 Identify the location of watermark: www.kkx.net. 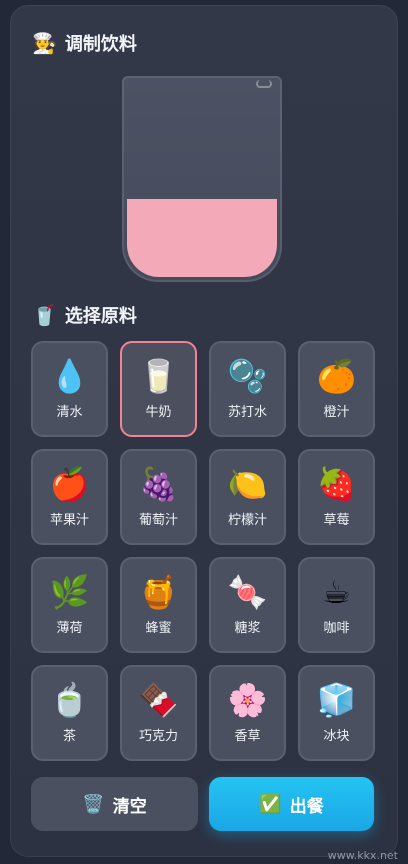
(362, 855).